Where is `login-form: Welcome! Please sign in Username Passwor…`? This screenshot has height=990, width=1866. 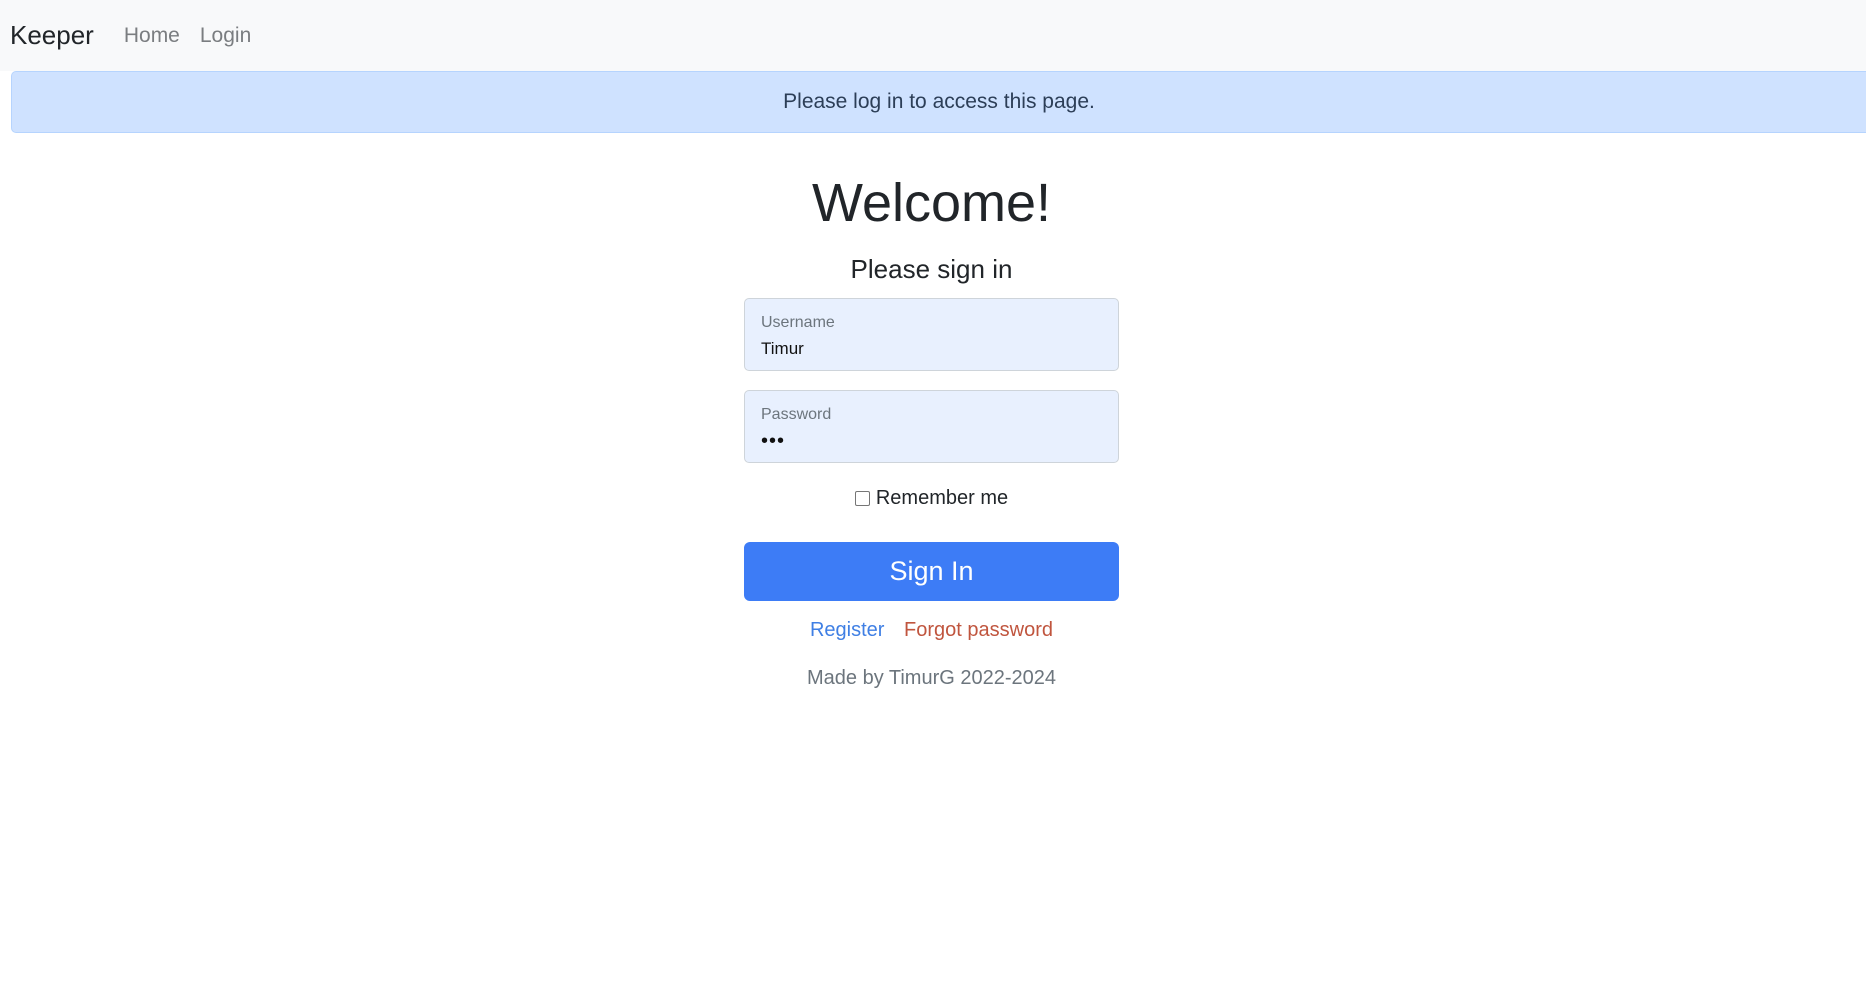 login-form: Welcome! Please sign in Username Passwor… is located at coordinates (931, 438).